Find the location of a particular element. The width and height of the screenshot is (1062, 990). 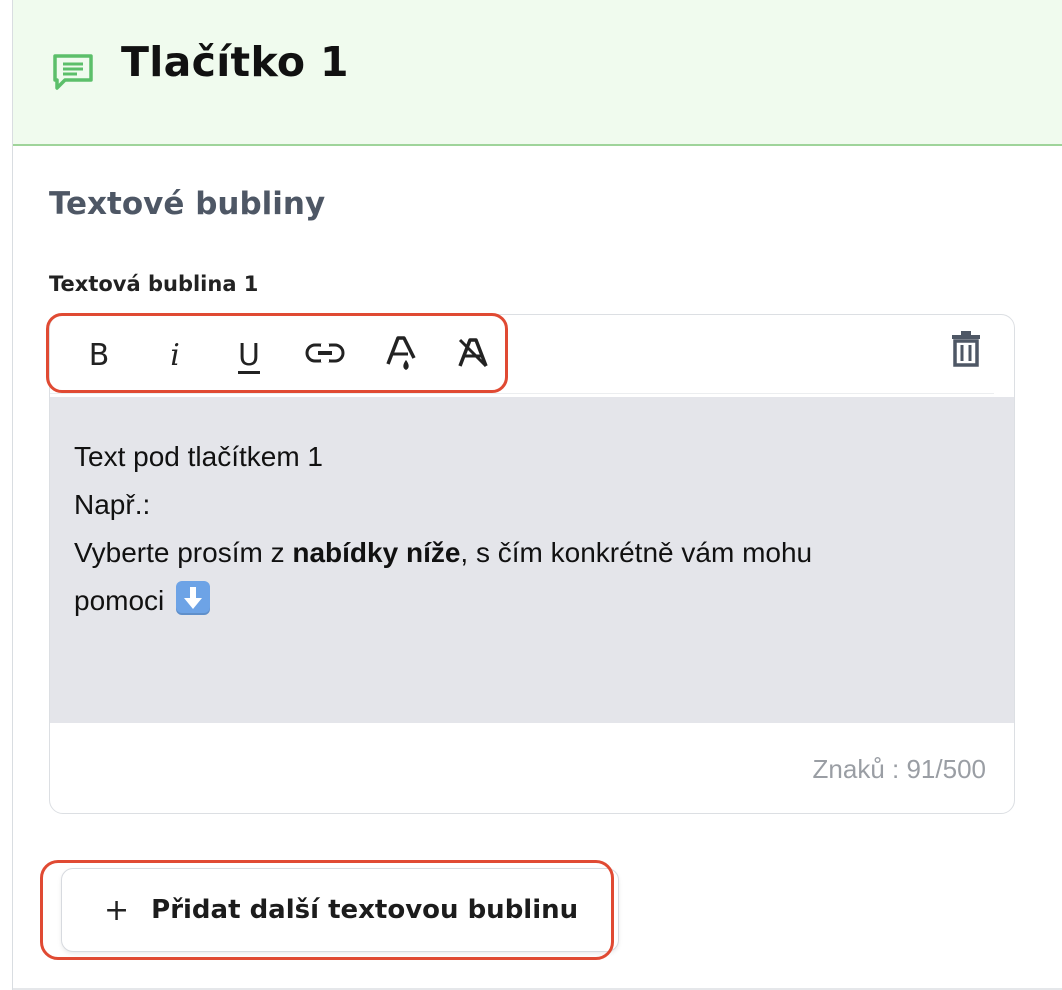

text-line-3-bold: nabídky níže is located at coordinates (376, 552).